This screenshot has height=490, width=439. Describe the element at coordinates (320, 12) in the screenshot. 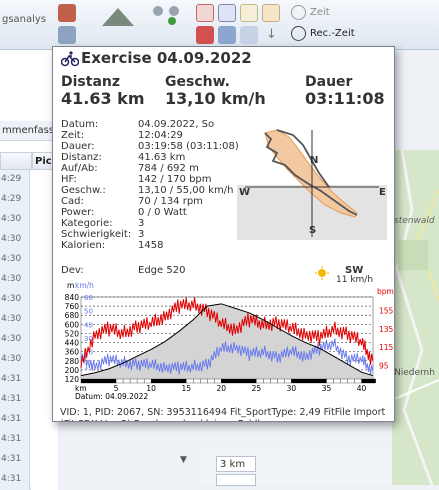

I see `zeit-option: Zeit` at that location.